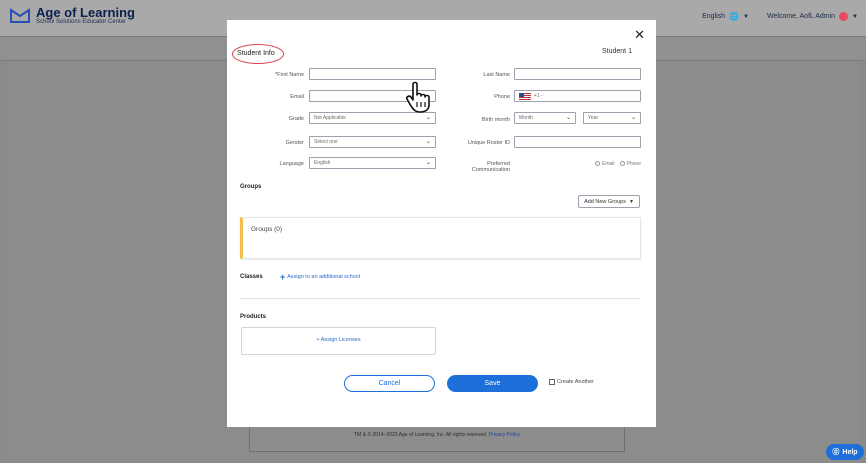 This screenshot has width=866, height=463. I want to click on create-another-checkbox: Create Another, so click(571, 382).